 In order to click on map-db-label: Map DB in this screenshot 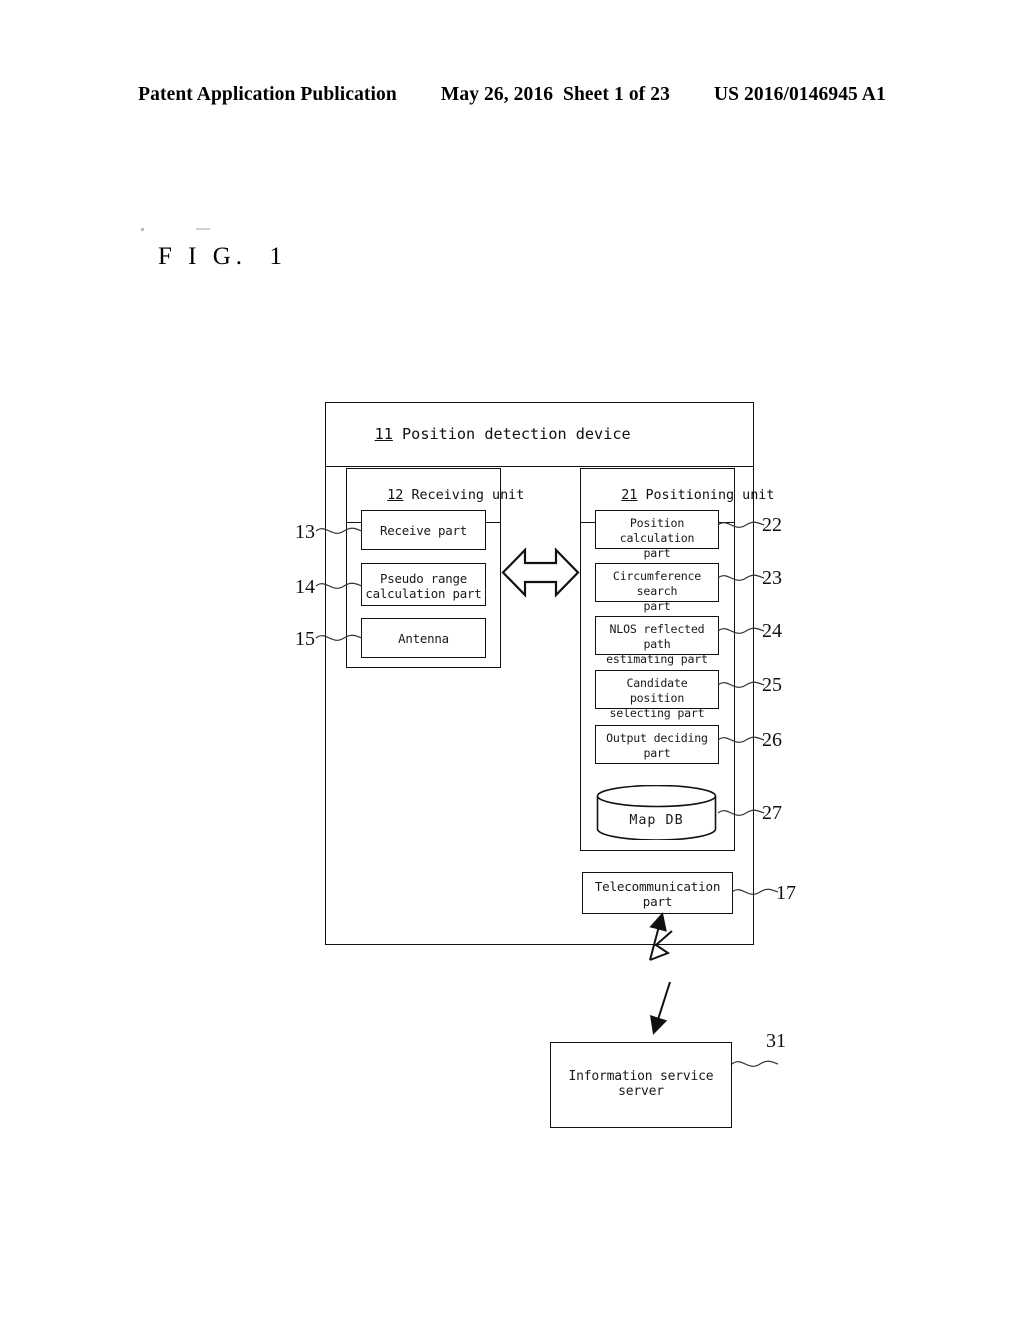, I will do `click(656, 820)`.